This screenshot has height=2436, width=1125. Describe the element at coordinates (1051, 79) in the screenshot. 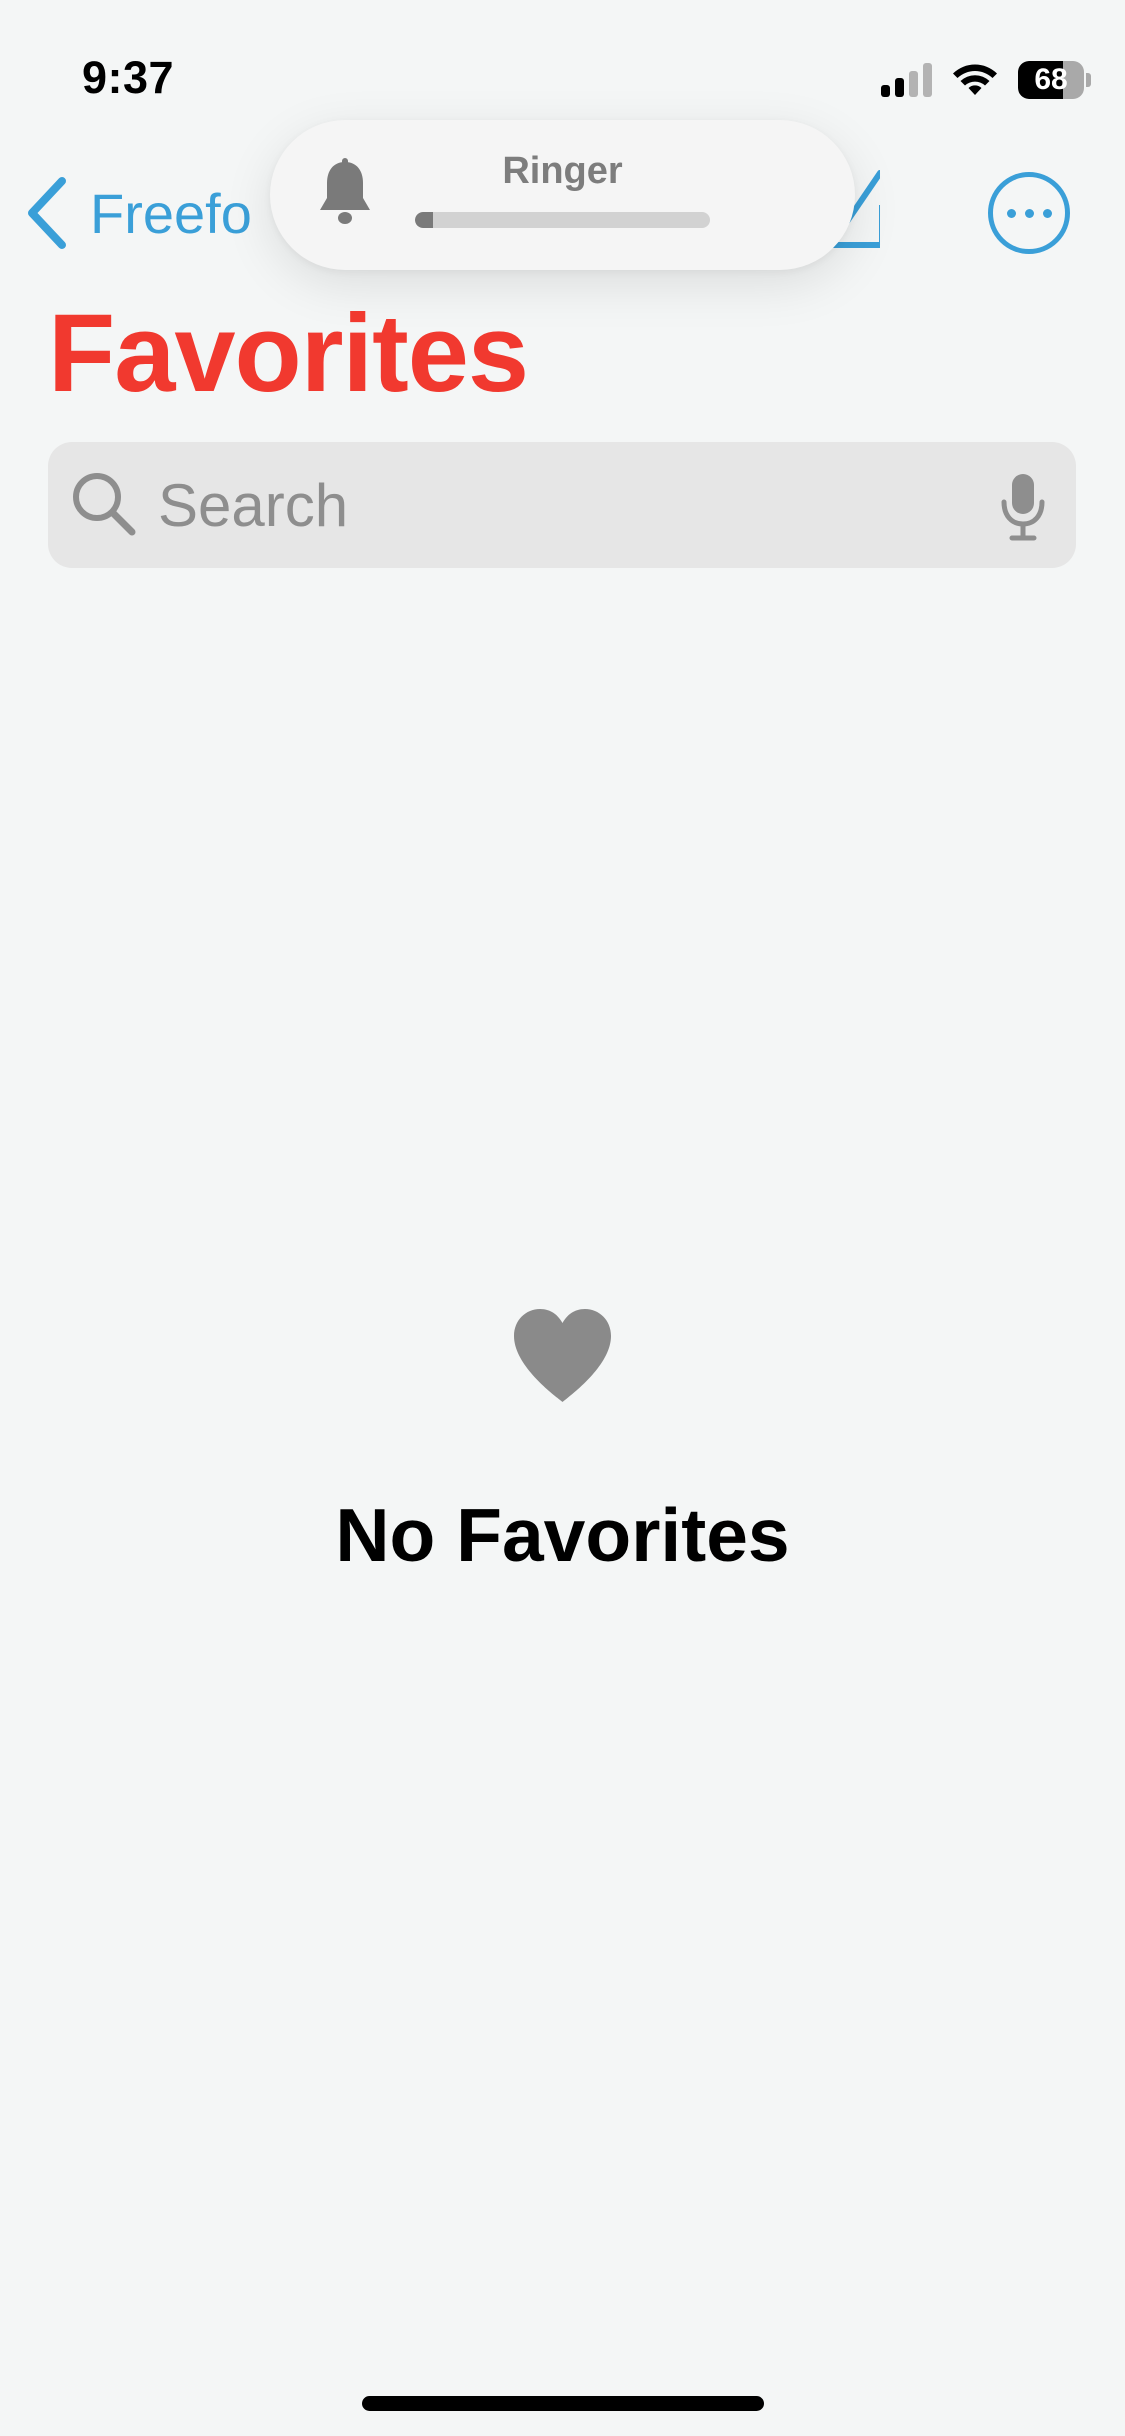

I see `battery-percent: 68` at that location.